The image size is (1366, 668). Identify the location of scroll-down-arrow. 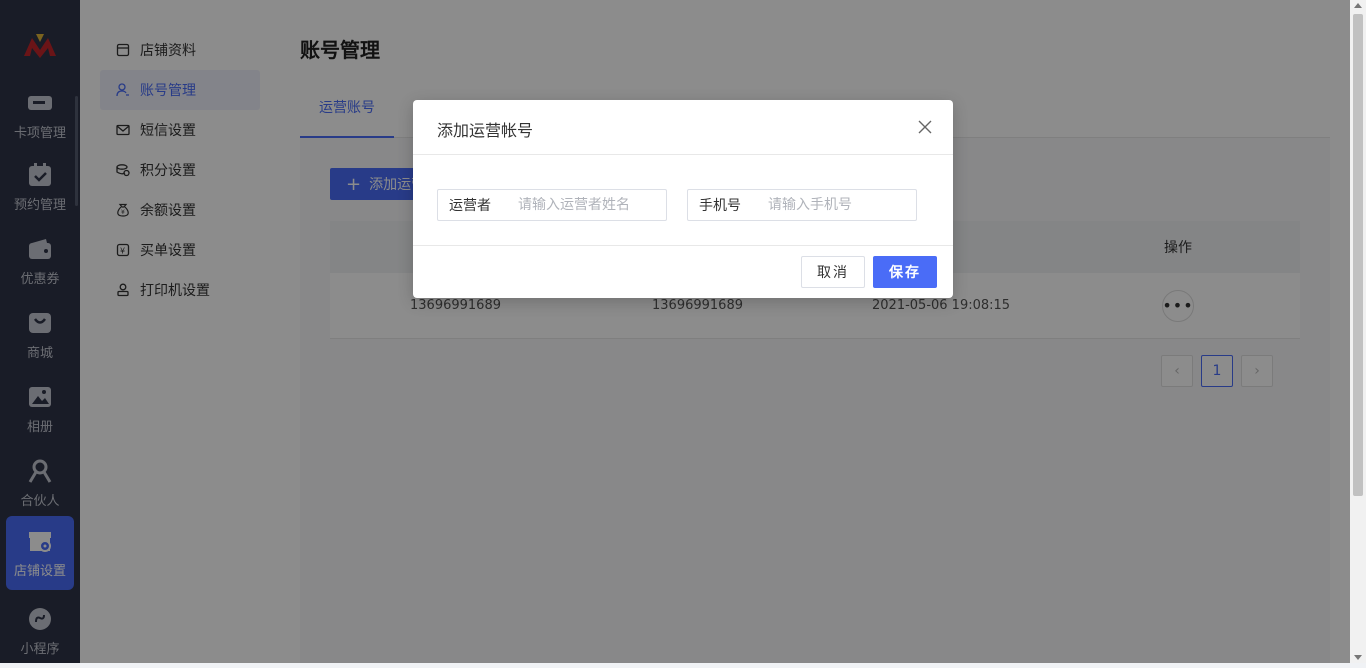
(1358, 657).